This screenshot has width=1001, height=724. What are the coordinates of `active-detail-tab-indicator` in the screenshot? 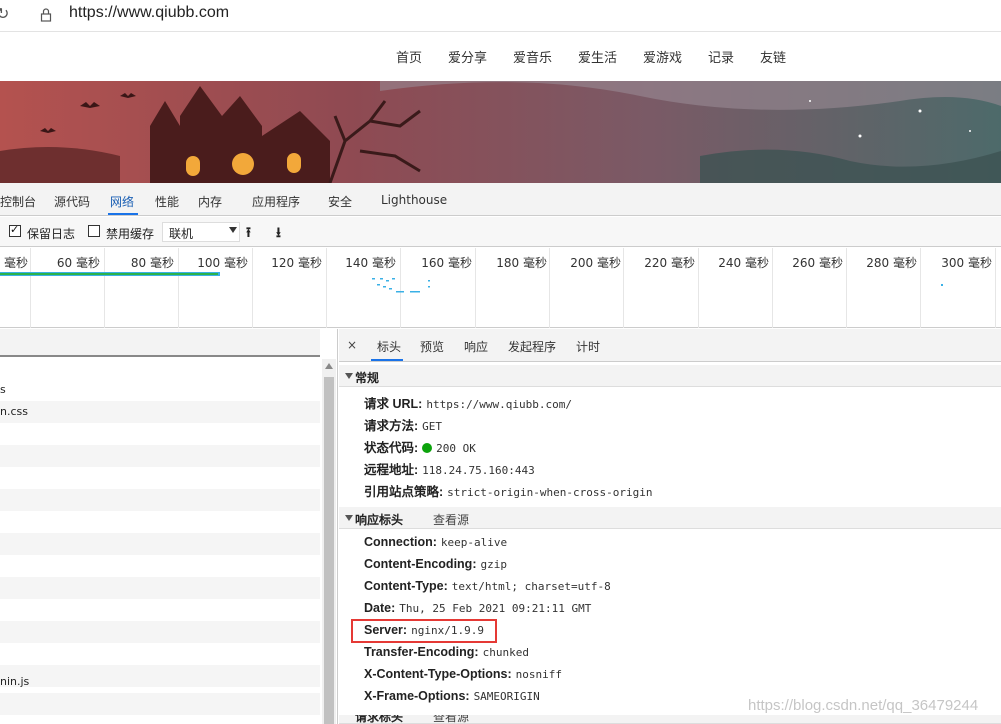 It's located at (387, 360).